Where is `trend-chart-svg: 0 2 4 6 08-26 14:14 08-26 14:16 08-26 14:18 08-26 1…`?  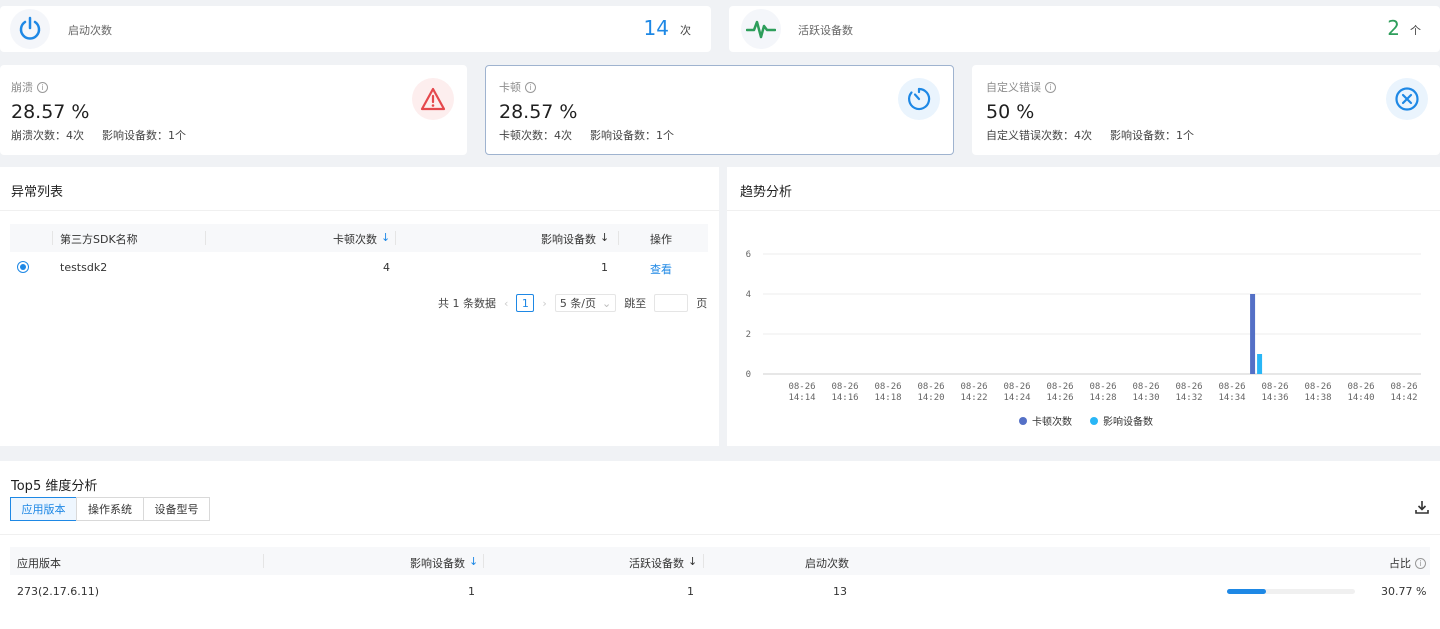
trend-chart-svg: 0 2 4 6 08-26 14:14 08-26 14:16 08-26 14:18 08-26 1… is located at coordinates (1083, 326).